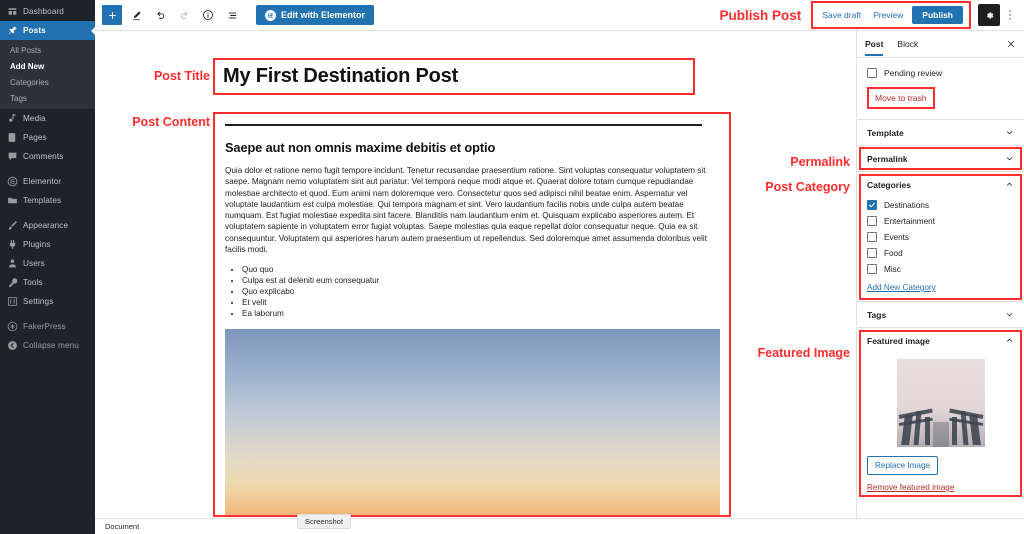 The height and width of the screenshot is (534, 1024). Describe the element at coordinates (112, 15) in the screenshot. I see `add-block-button` at that location.